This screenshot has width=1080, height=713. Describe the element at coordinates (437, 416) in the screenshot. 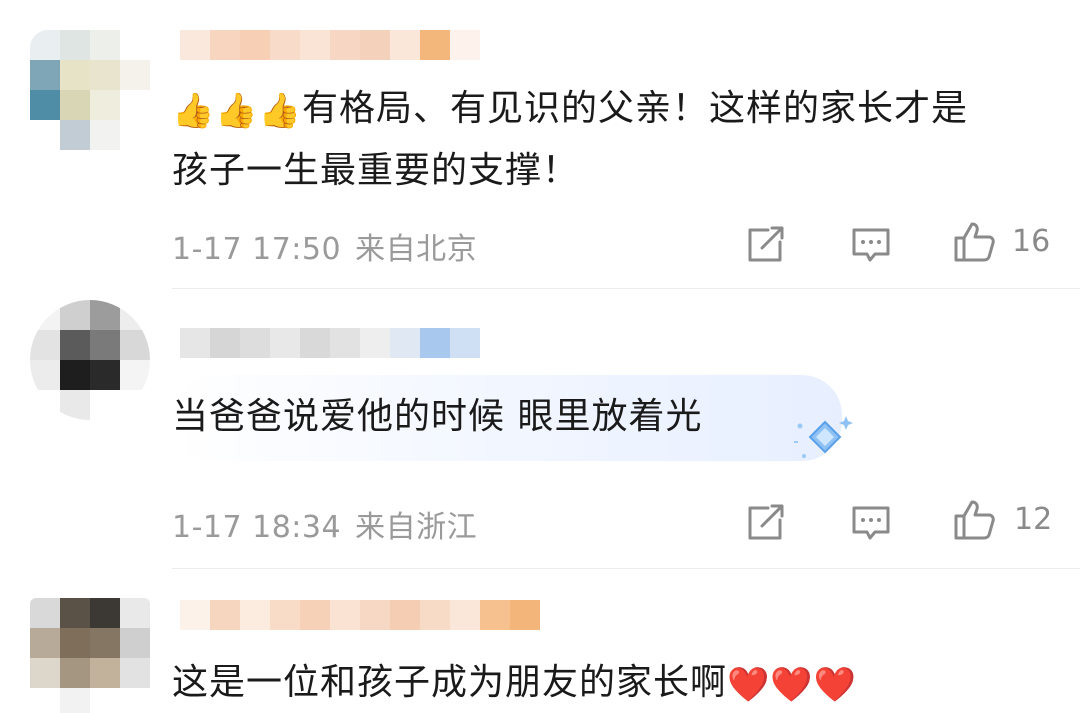

I see `comment-text-line: 当爸爸说爱他的时候 眼里放着光` at that location.